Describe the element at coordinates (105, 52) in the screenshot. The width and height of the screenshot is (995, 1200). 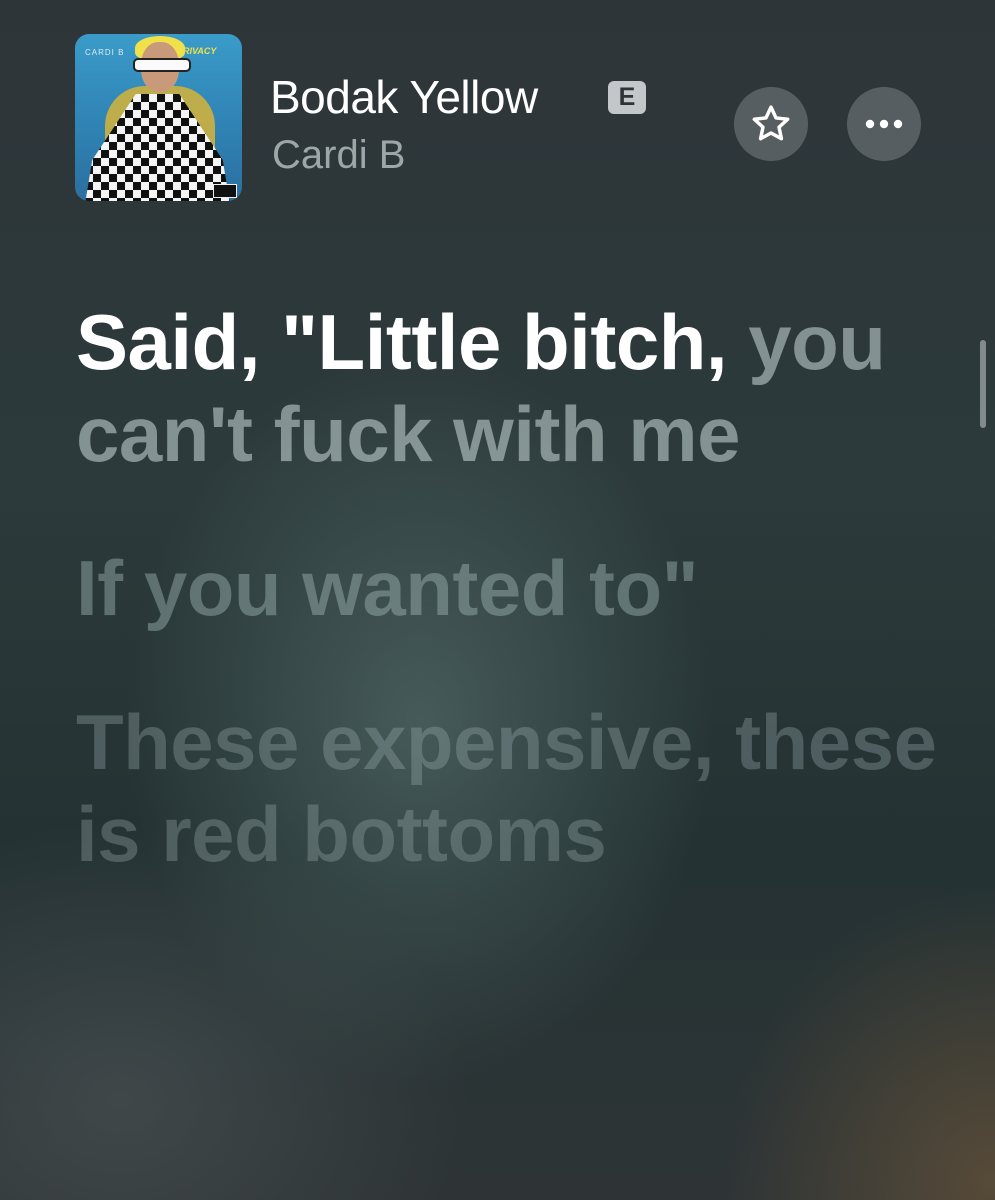
I see `artwork-artist-text: CARDI B` at that location.